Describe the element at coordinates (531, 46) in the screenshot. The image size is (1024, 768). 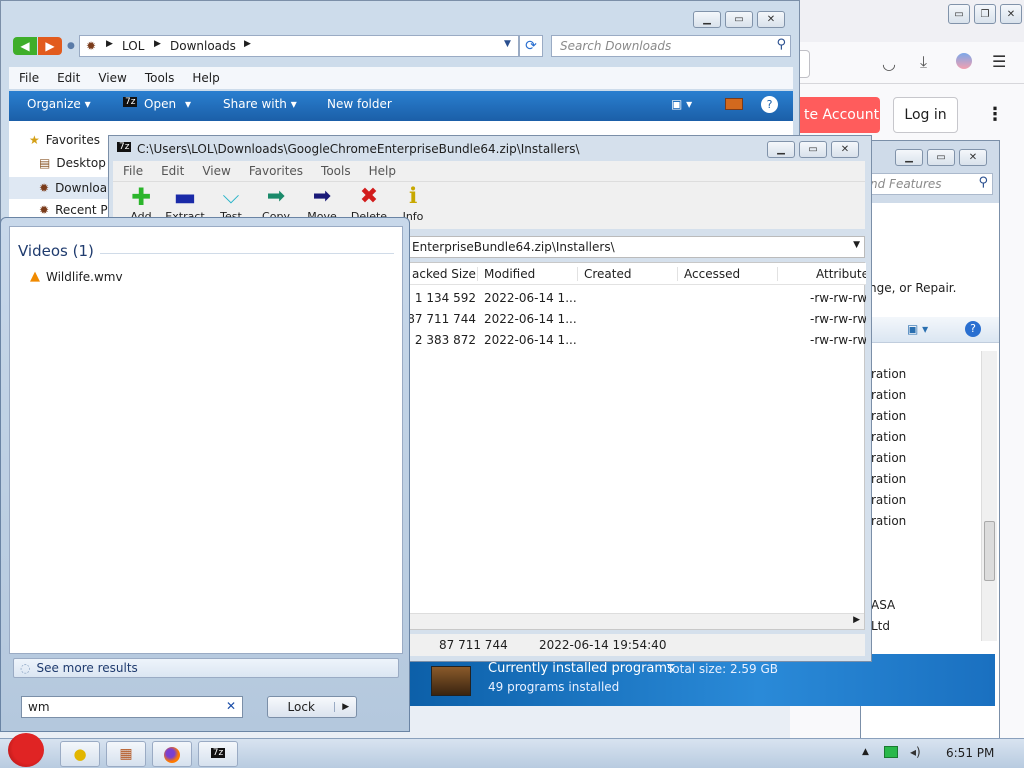
I see `refresh-button: ⟳` at that location.